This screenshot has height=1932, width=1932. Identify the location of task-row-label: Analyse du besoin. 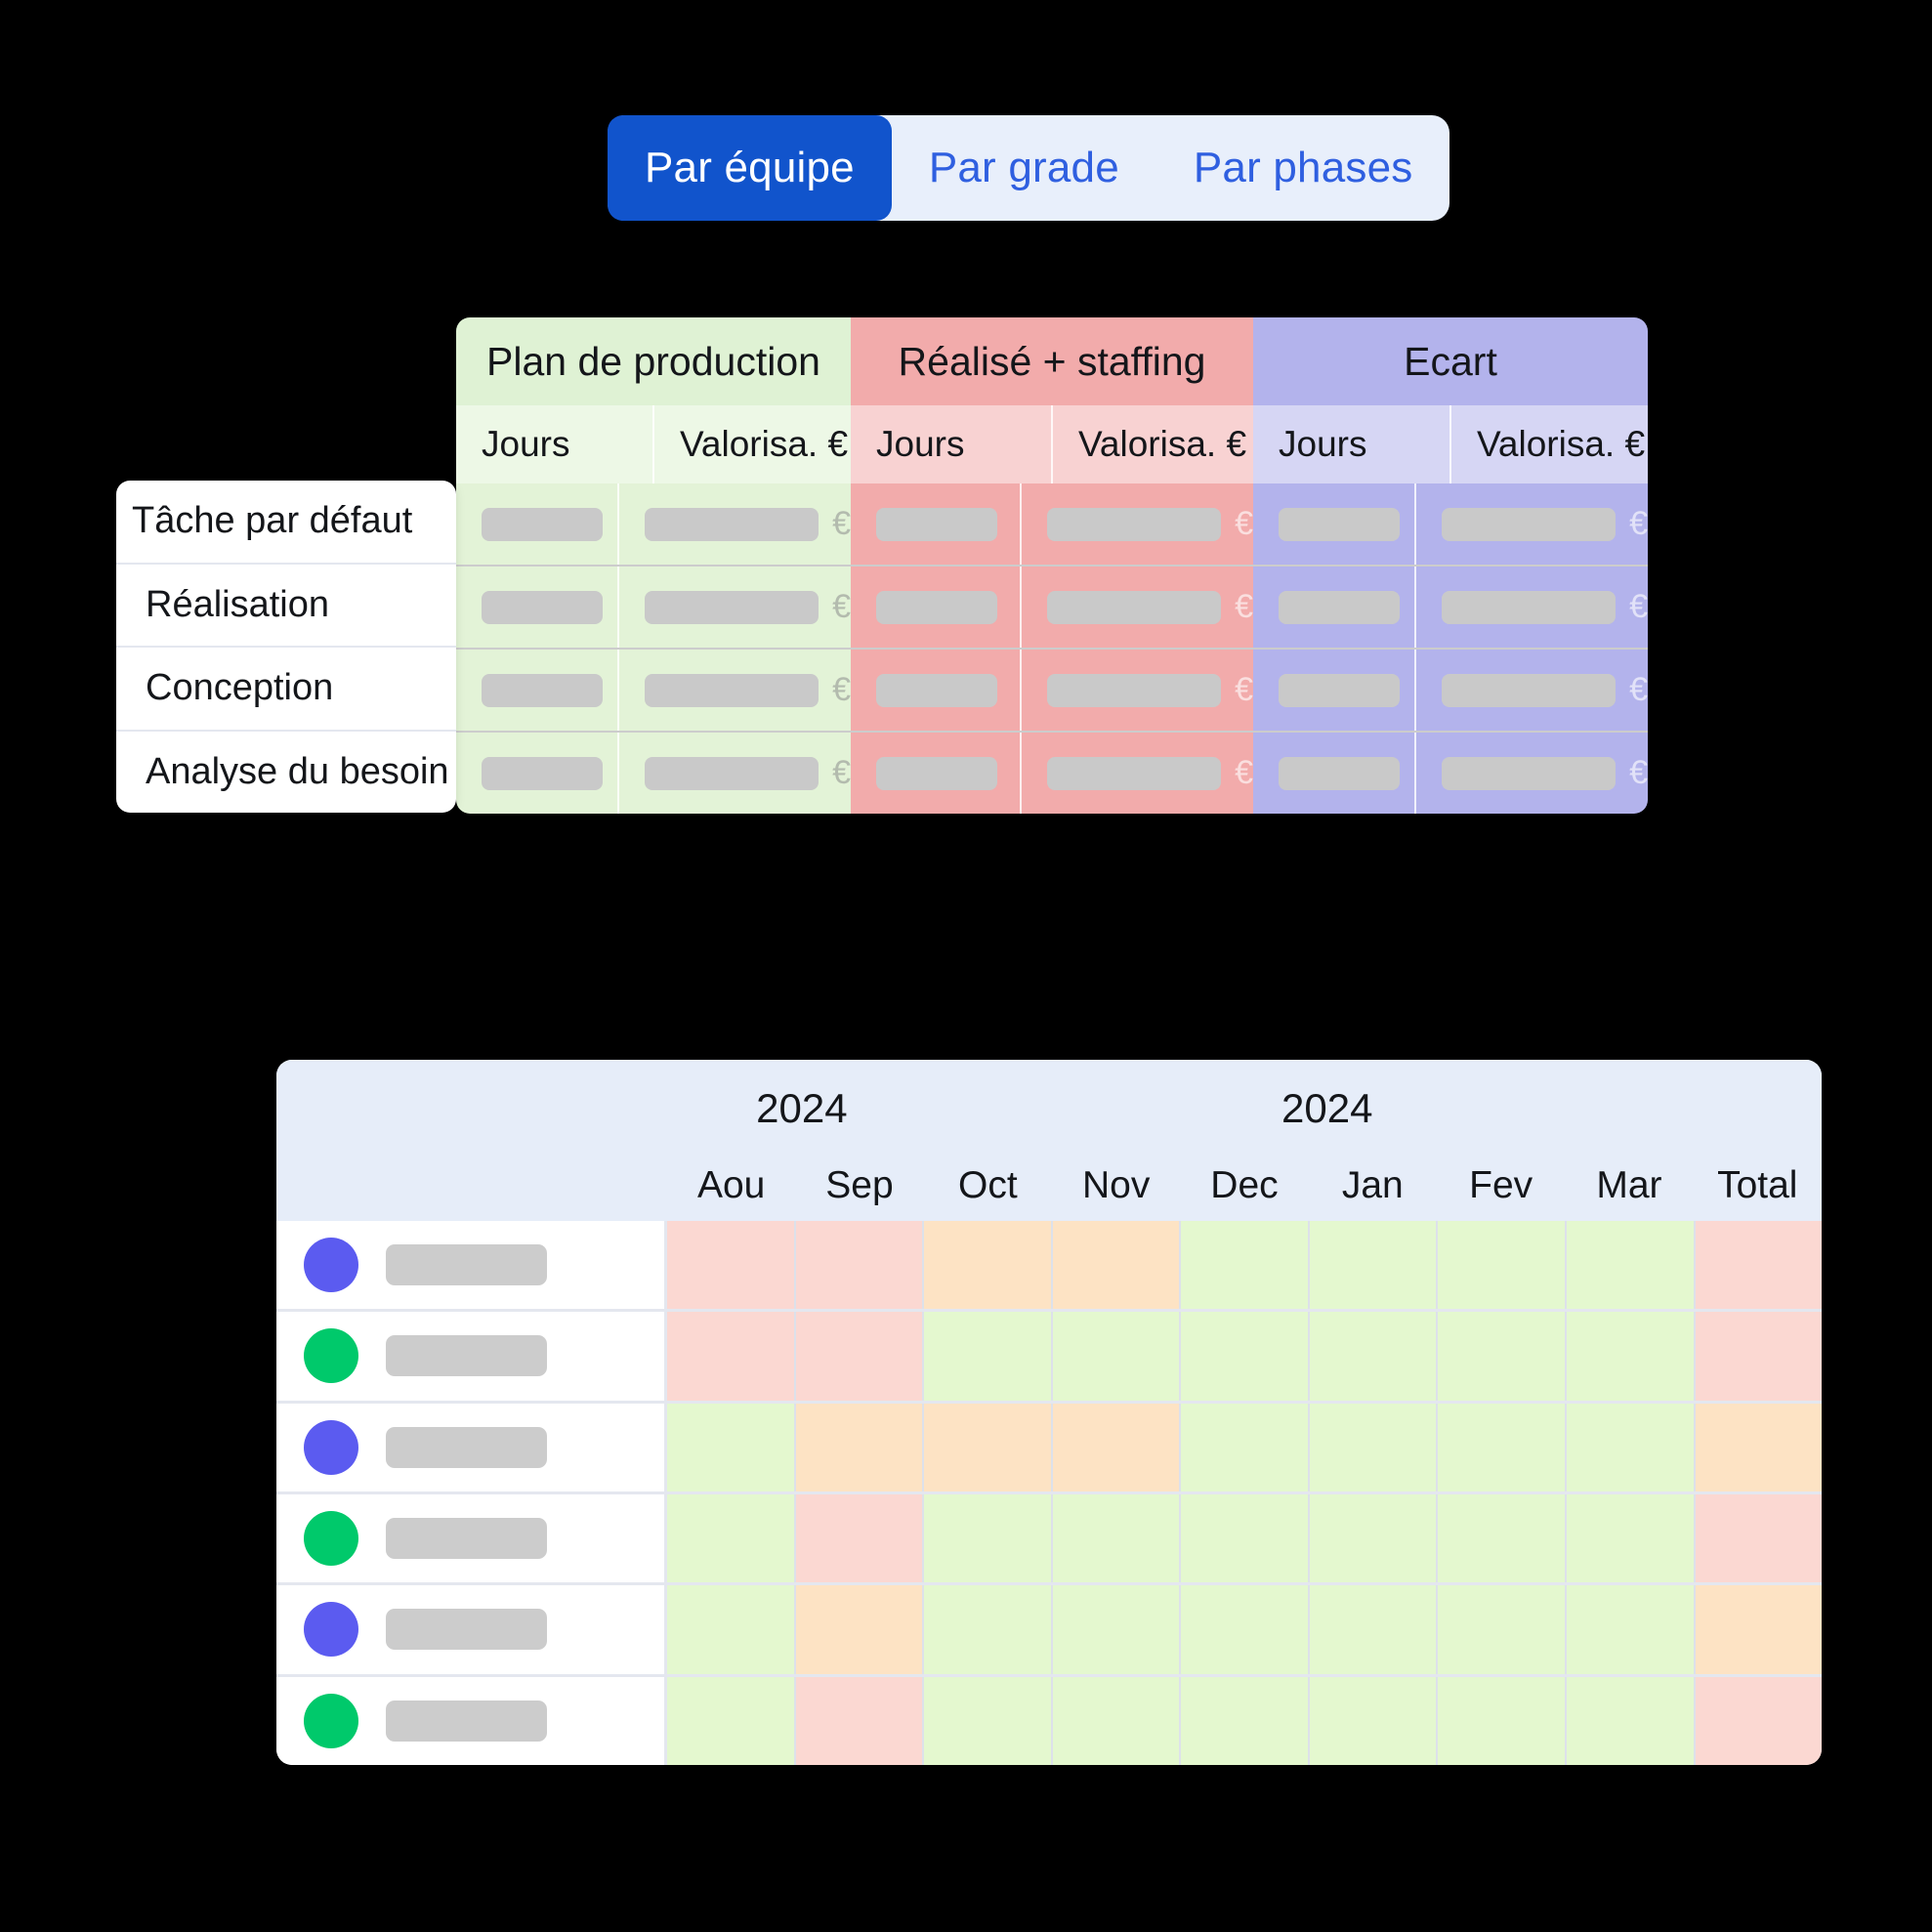
(286, 773).